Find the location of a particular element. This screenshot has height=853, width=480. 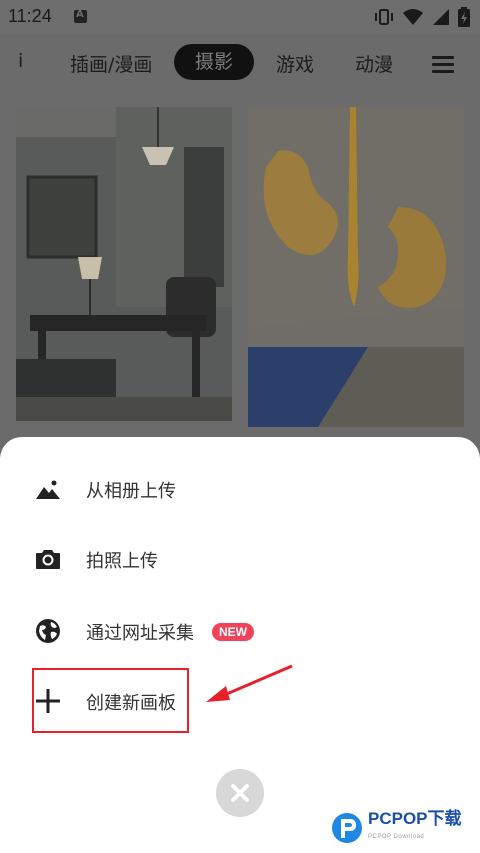

new-badge: NEW is located at coordinates (233, 632).